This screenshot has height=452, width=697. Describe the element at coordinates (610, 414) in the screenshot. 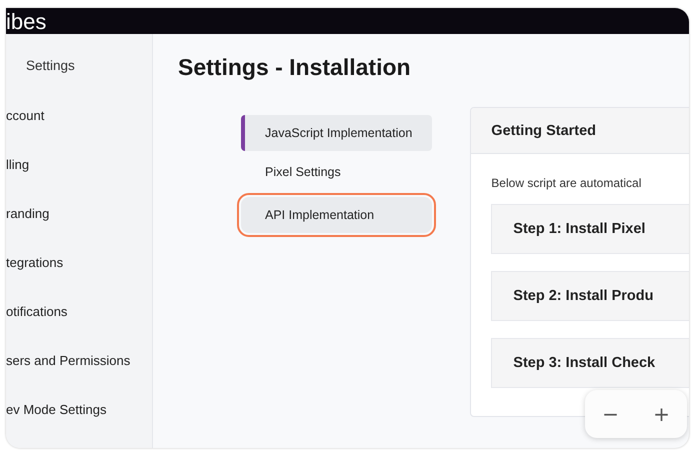

I see `zoom-out-button: −` at that location.